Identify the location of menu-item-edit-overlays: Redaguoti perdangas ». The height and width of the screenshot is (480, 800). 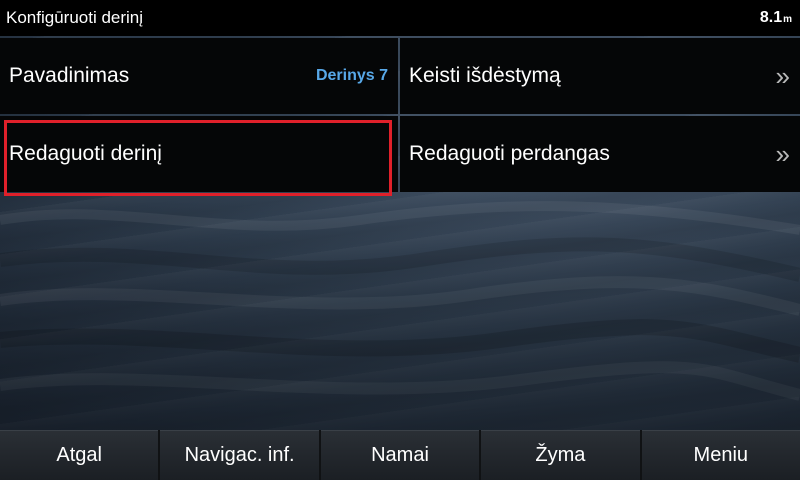
(600, 154).